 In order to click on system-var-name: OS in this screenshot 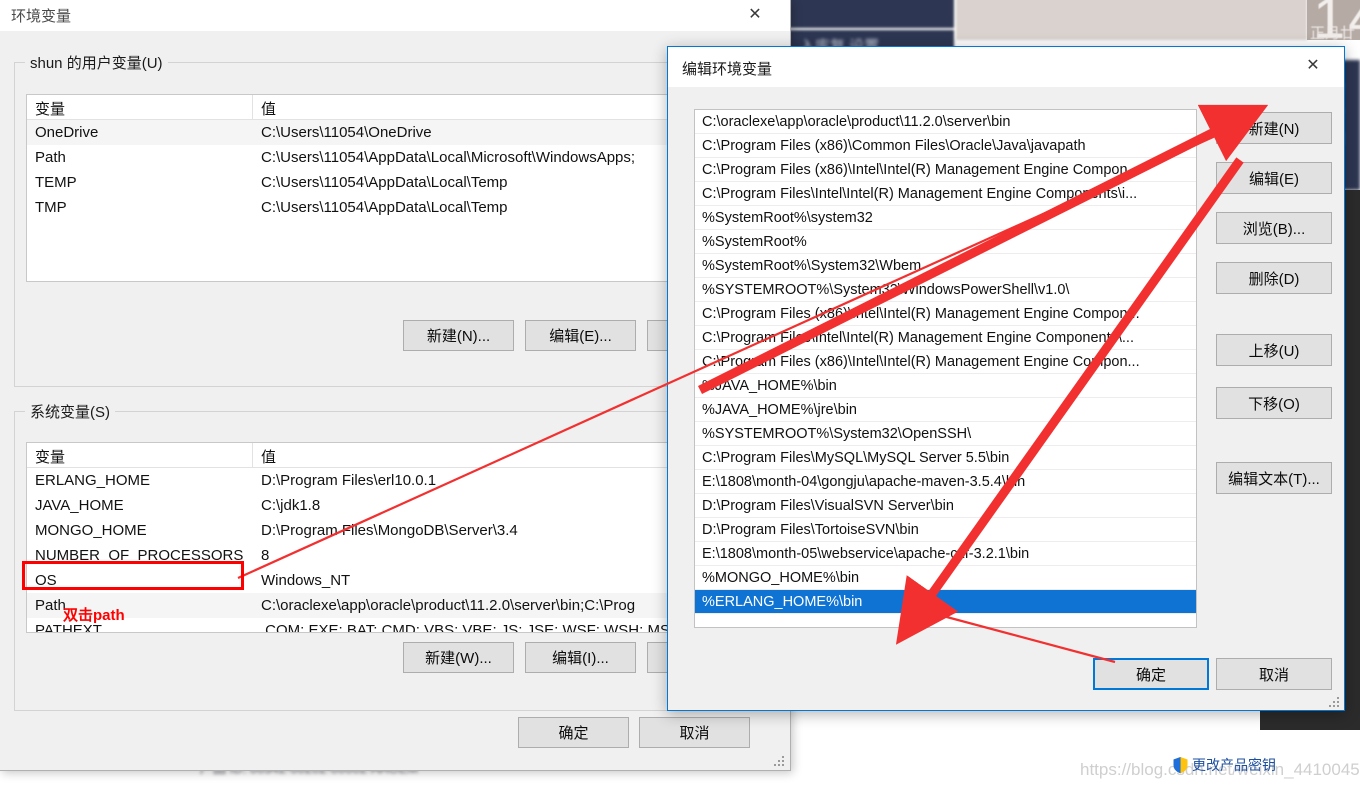, I will do `click(46, 580)`.